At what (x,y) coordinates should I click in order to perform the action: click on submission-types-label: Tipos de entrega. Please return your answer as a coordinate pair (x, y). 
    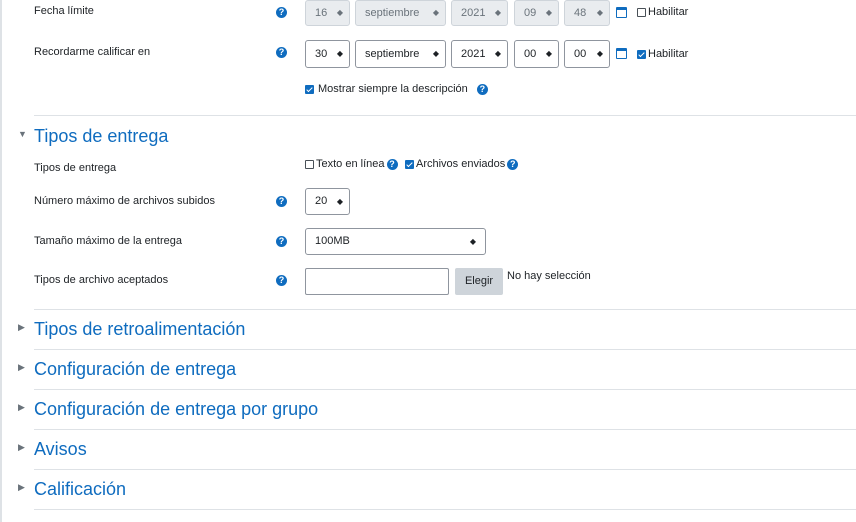
    Looking at the image, I should click on (75, 168).